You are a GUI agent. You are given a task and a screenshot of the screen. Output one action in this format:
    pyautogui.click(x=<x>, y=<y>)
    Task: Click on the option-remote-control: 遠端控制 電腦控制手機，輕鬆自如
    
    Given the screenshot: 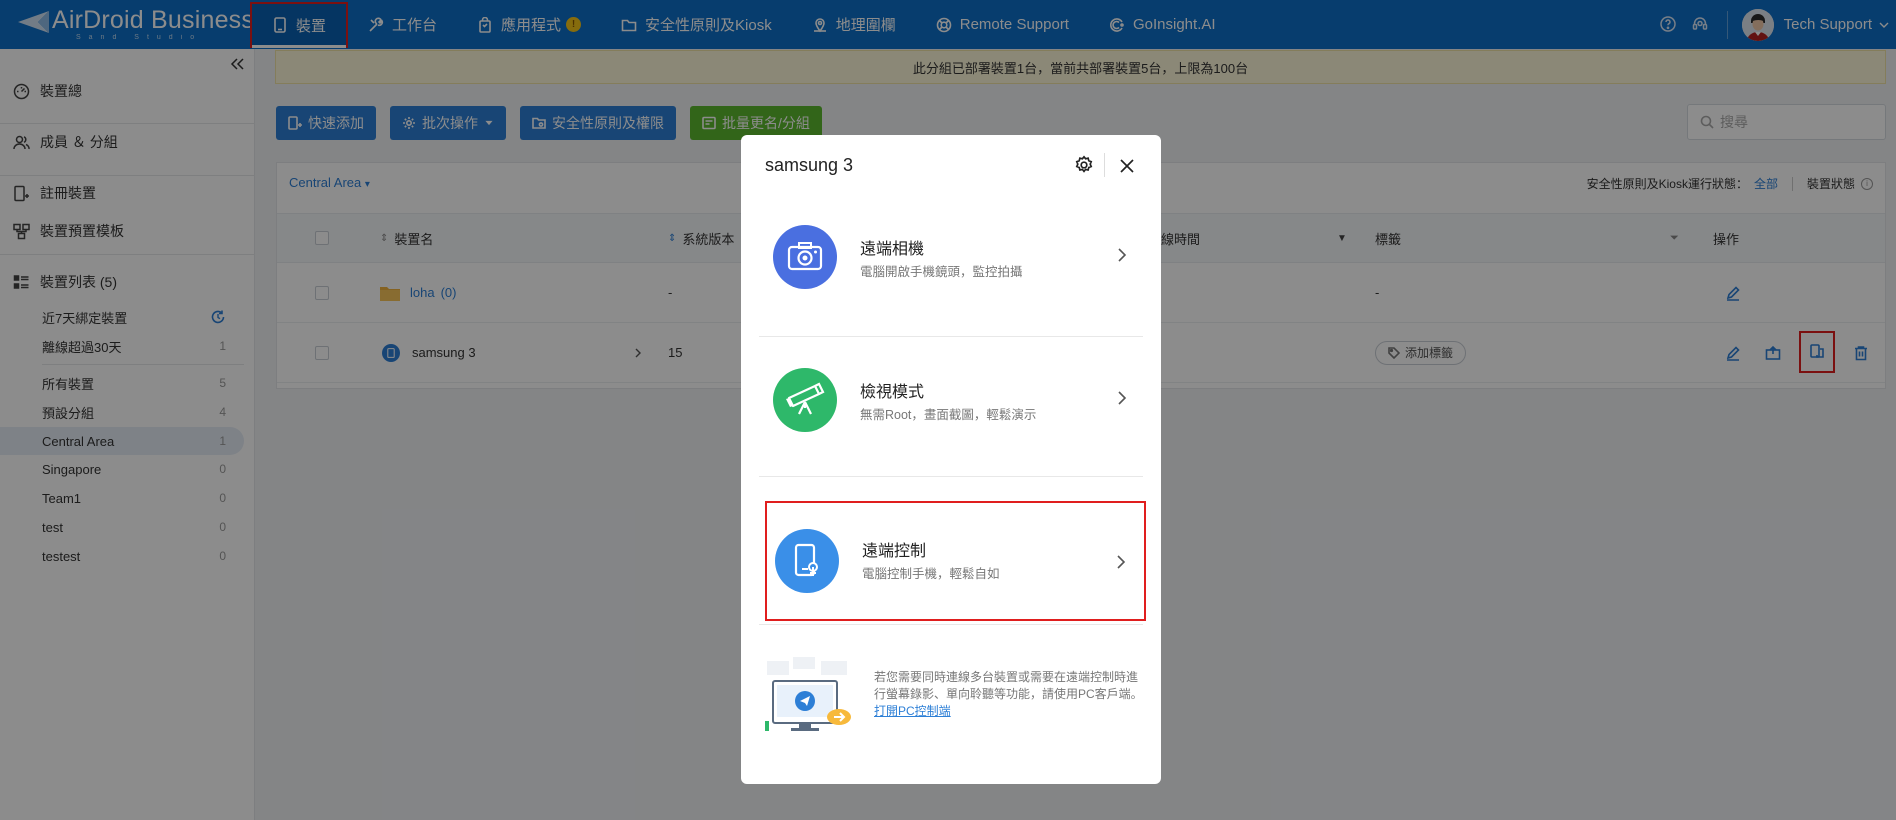 What is the action you would take?
    pyautogui.click(x=955, y=561)
    